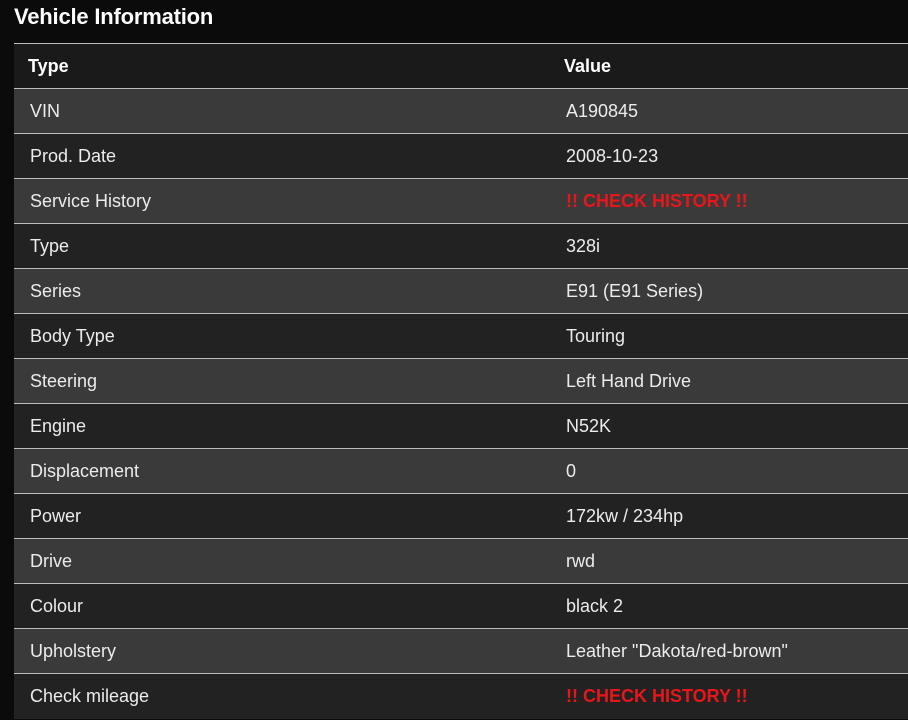 The width and height of the screenshot is (908, 720). I want to click on row-value: Touring, so click(596, 335).